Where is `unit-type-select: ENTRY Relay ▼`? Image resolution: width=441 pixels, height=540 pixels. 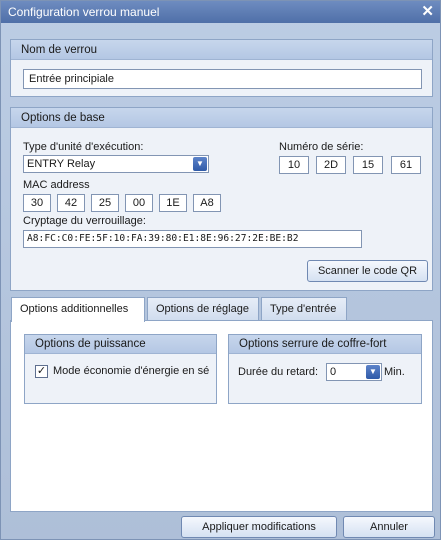 unit-type-select: ENTRY Relay ▼ is located at coordinates (116, 164).